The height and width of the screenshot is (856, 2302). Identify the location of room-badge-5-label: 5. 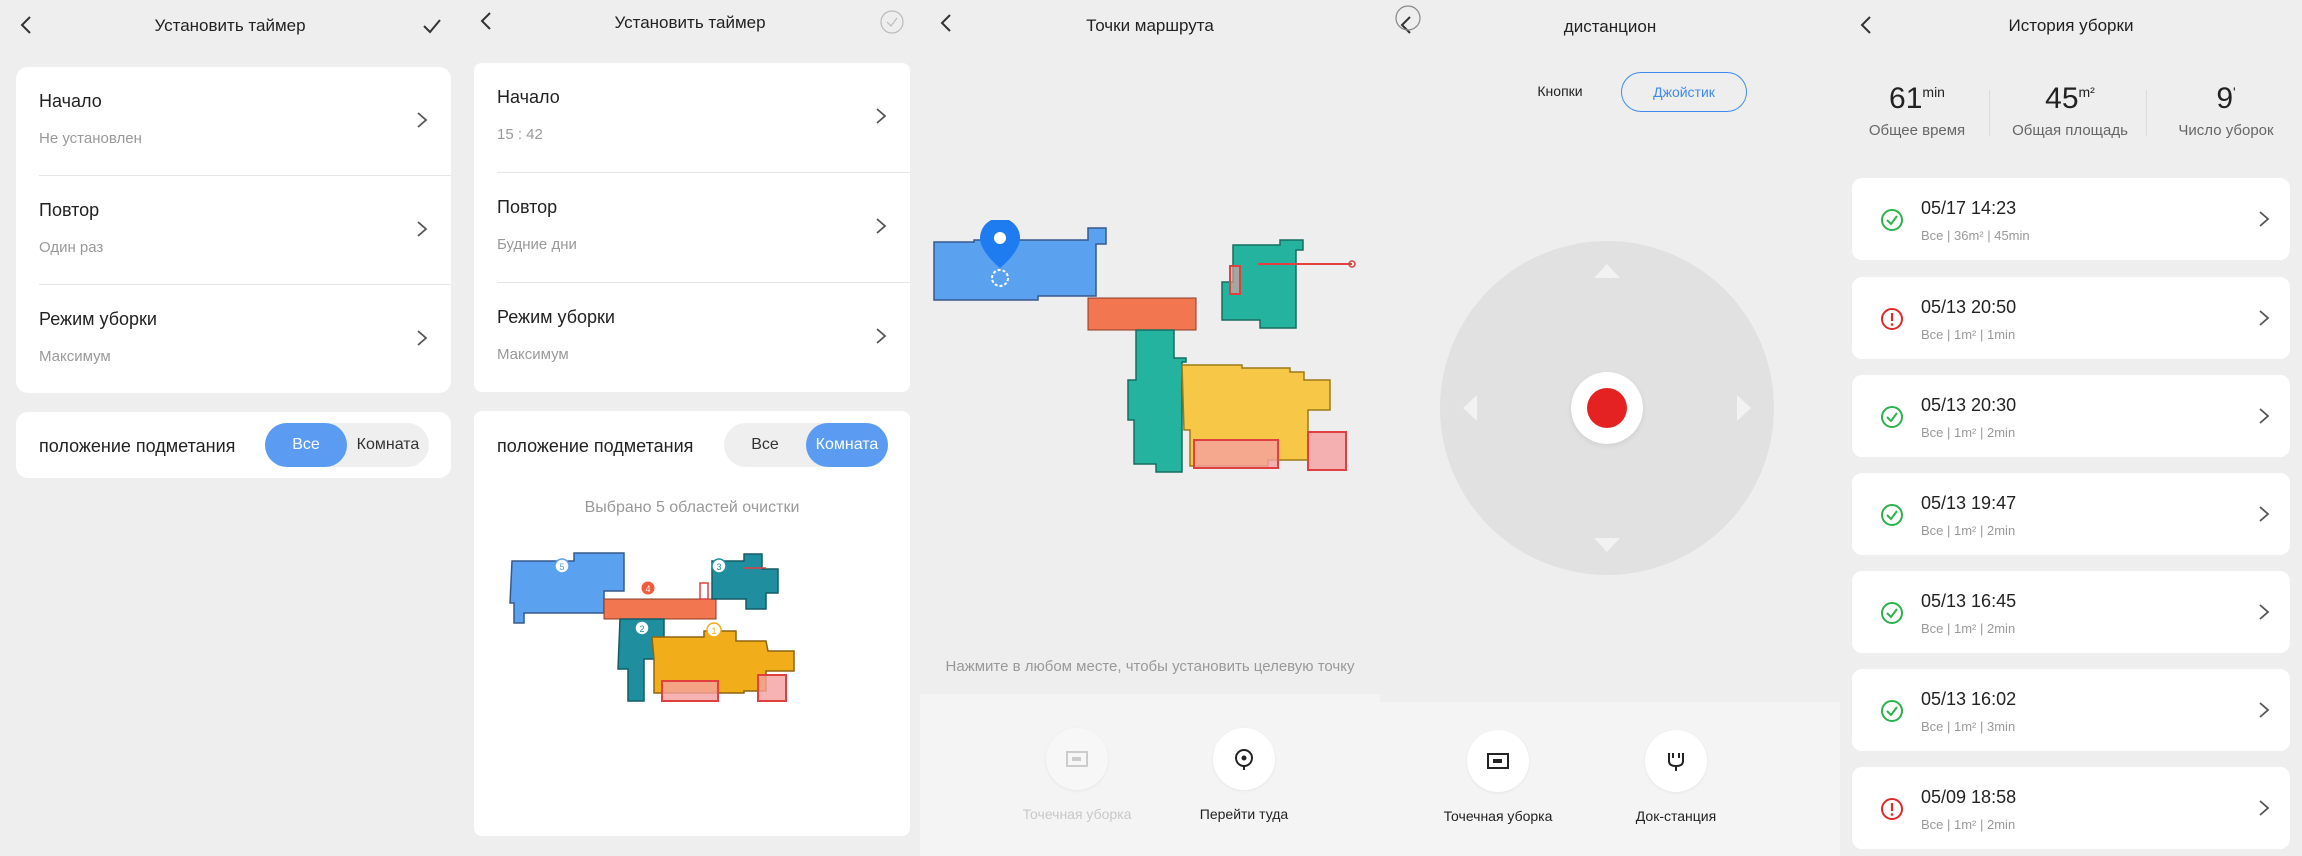
(561, 567).